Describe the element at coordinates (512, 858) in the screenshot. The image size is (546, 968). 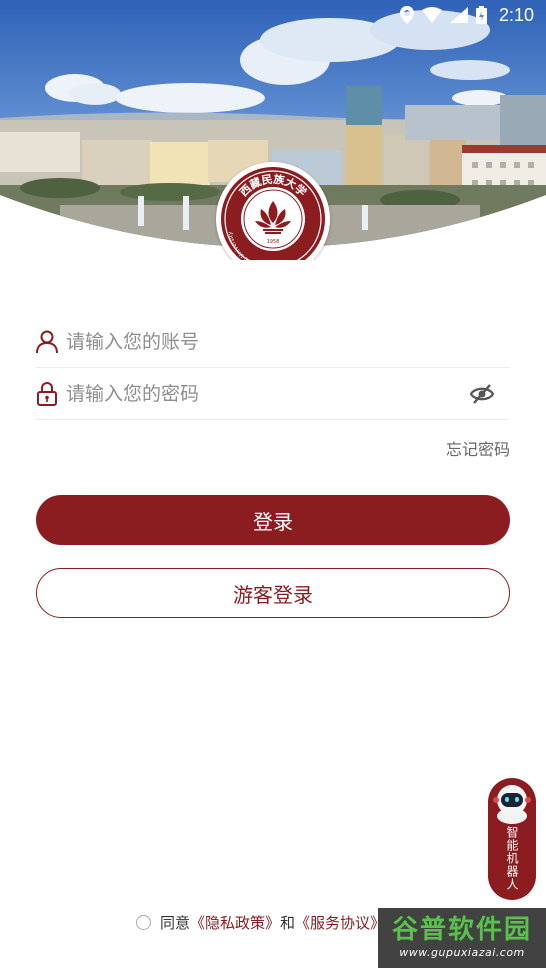
I see `robot-label: 智能机器人` at that location.